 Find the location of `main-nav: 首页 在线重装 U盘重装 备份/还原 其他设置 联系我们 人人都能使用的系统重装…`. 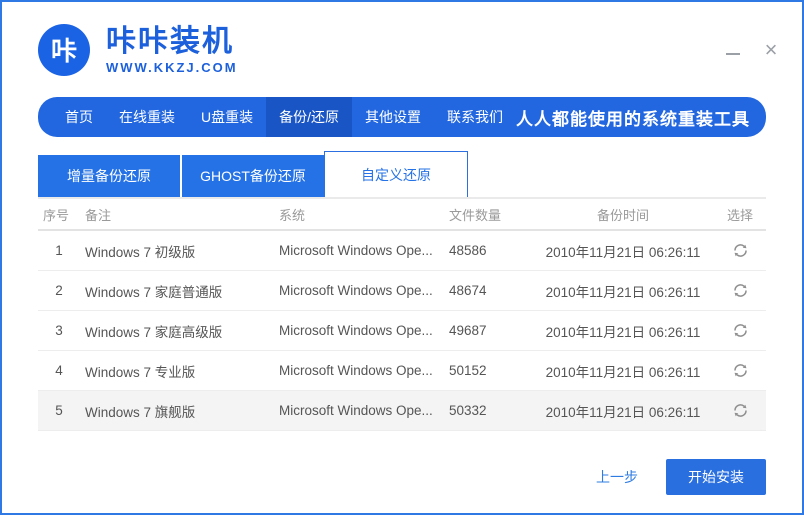

main-nav: 首页 在线重装 U盘重装 备份/还原 其他设置 联系我们 人人都能使用的系统重装… is located at coordinates (402, 117).